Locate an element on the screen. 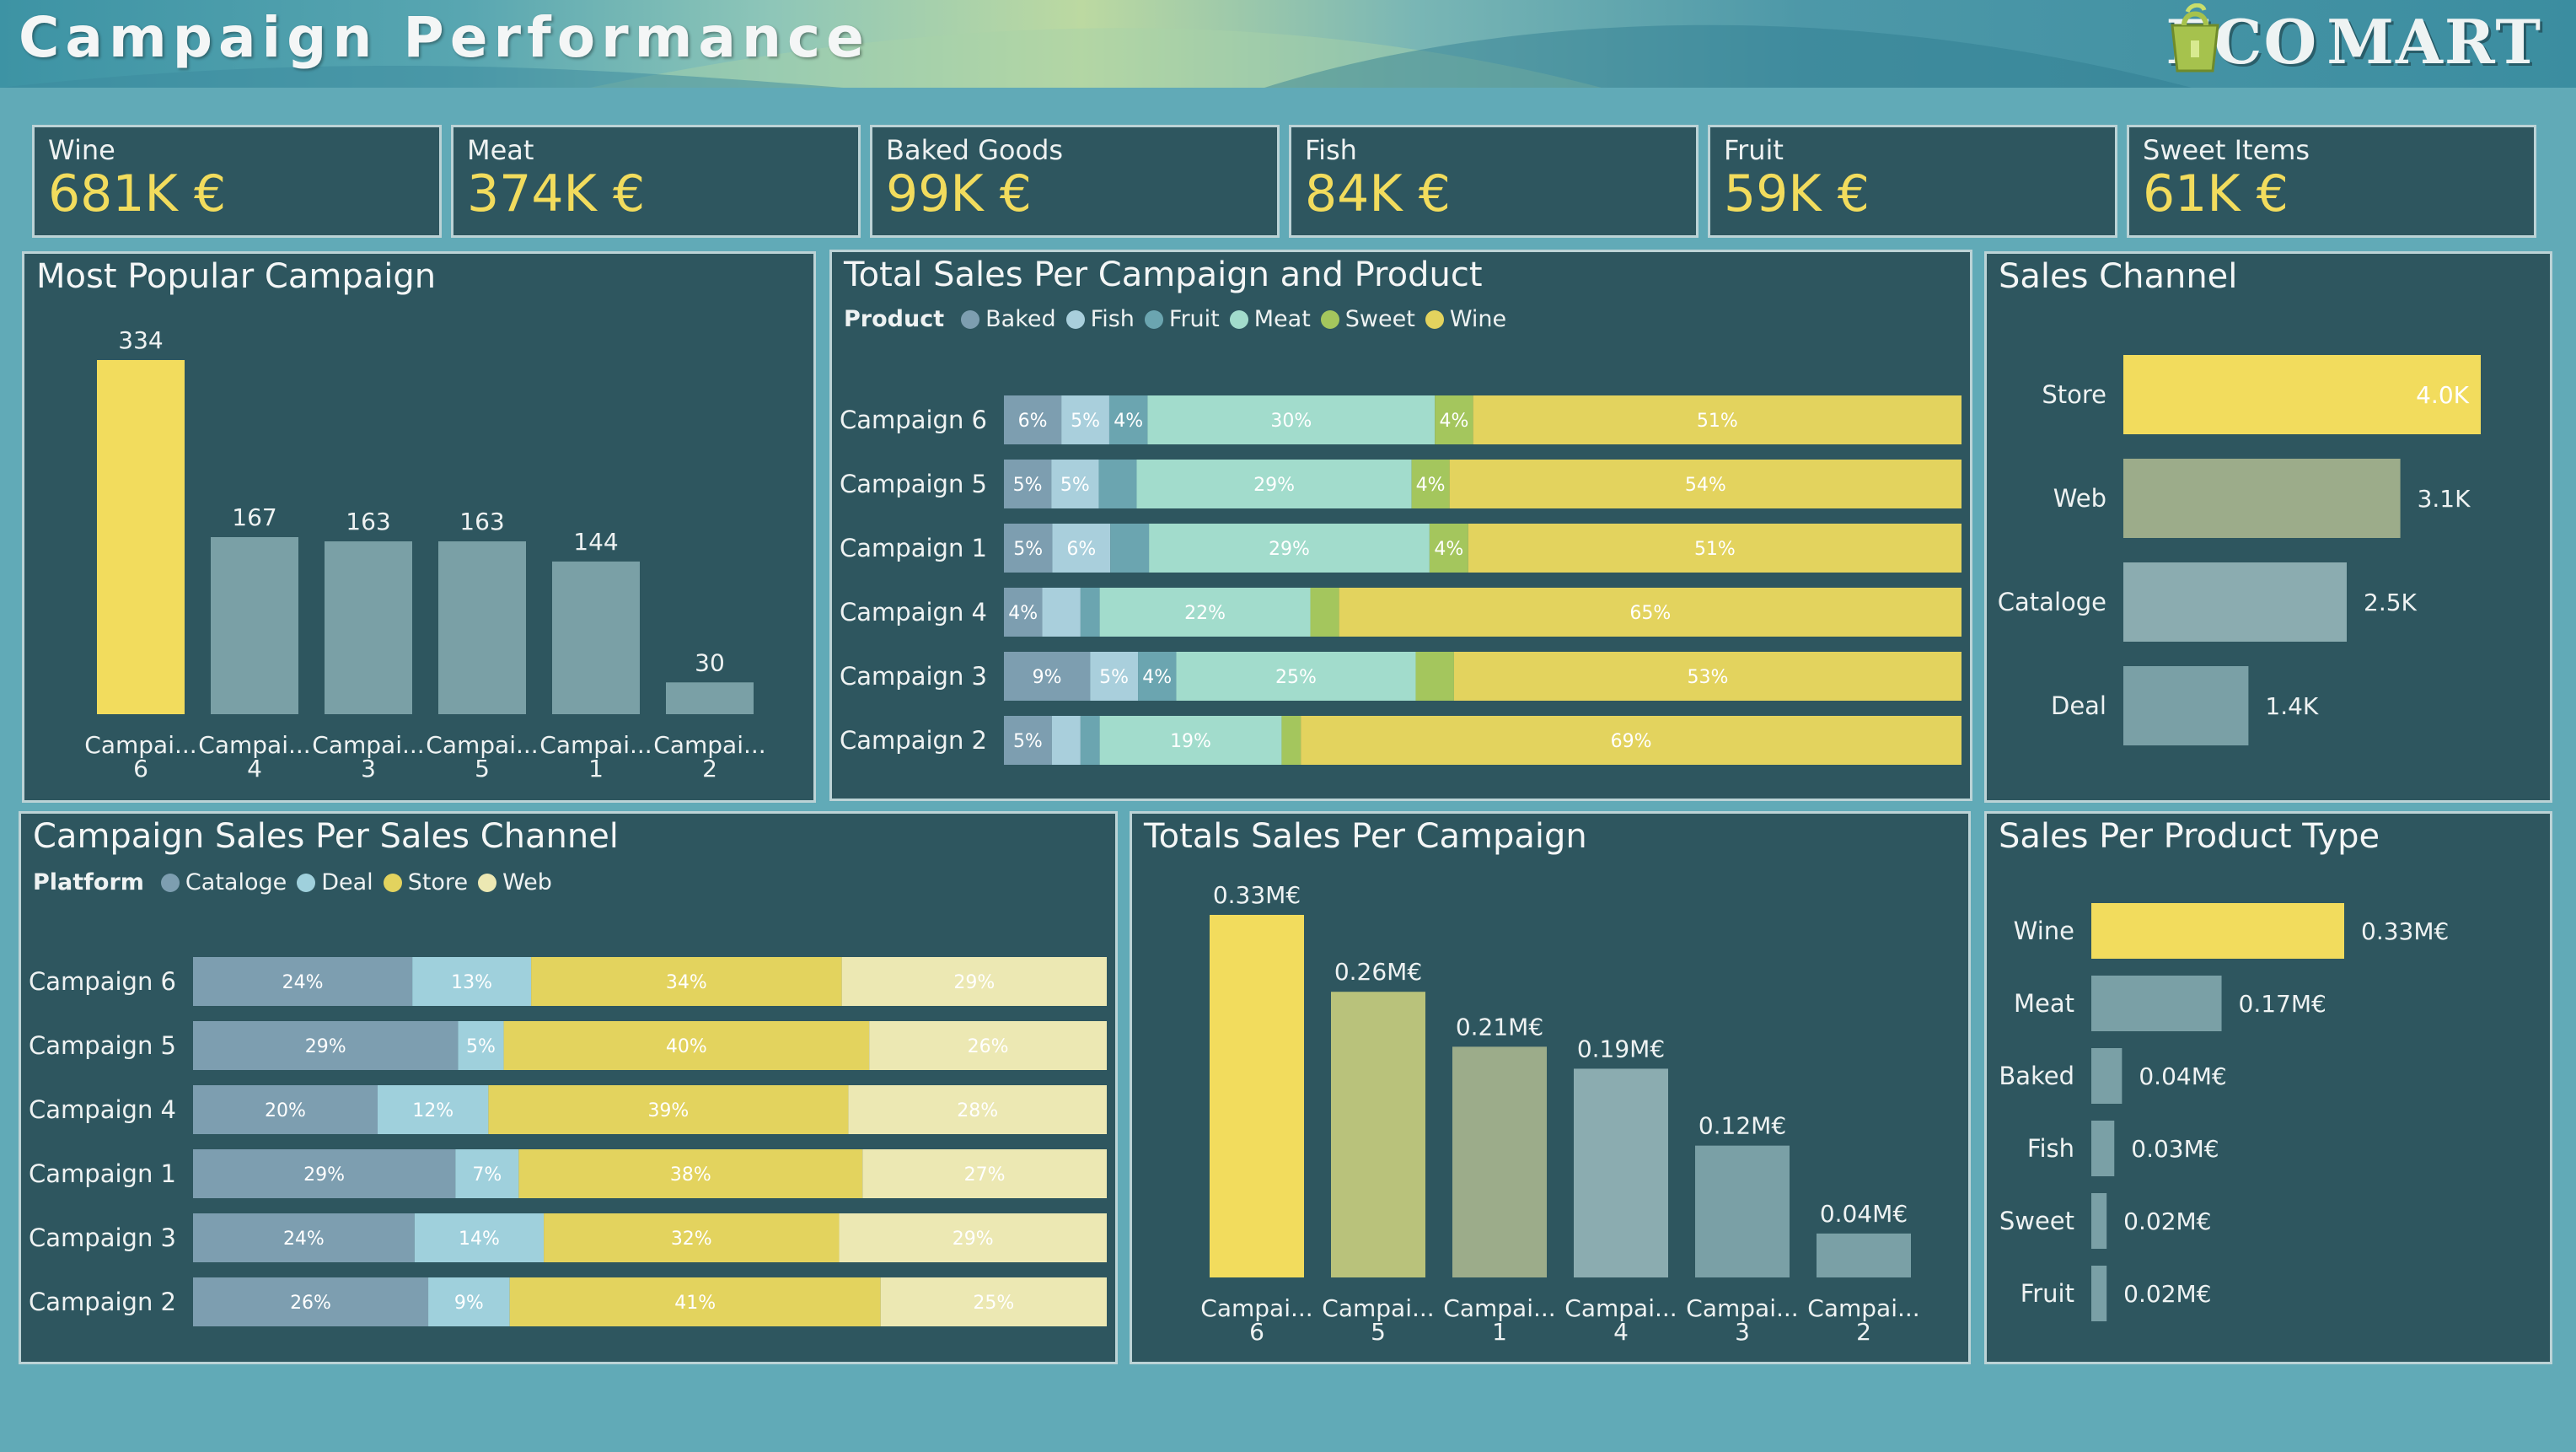 The height and width of the screenshot is (1452, 2576). data-label: 65% is located at coordinates (1650, 613).